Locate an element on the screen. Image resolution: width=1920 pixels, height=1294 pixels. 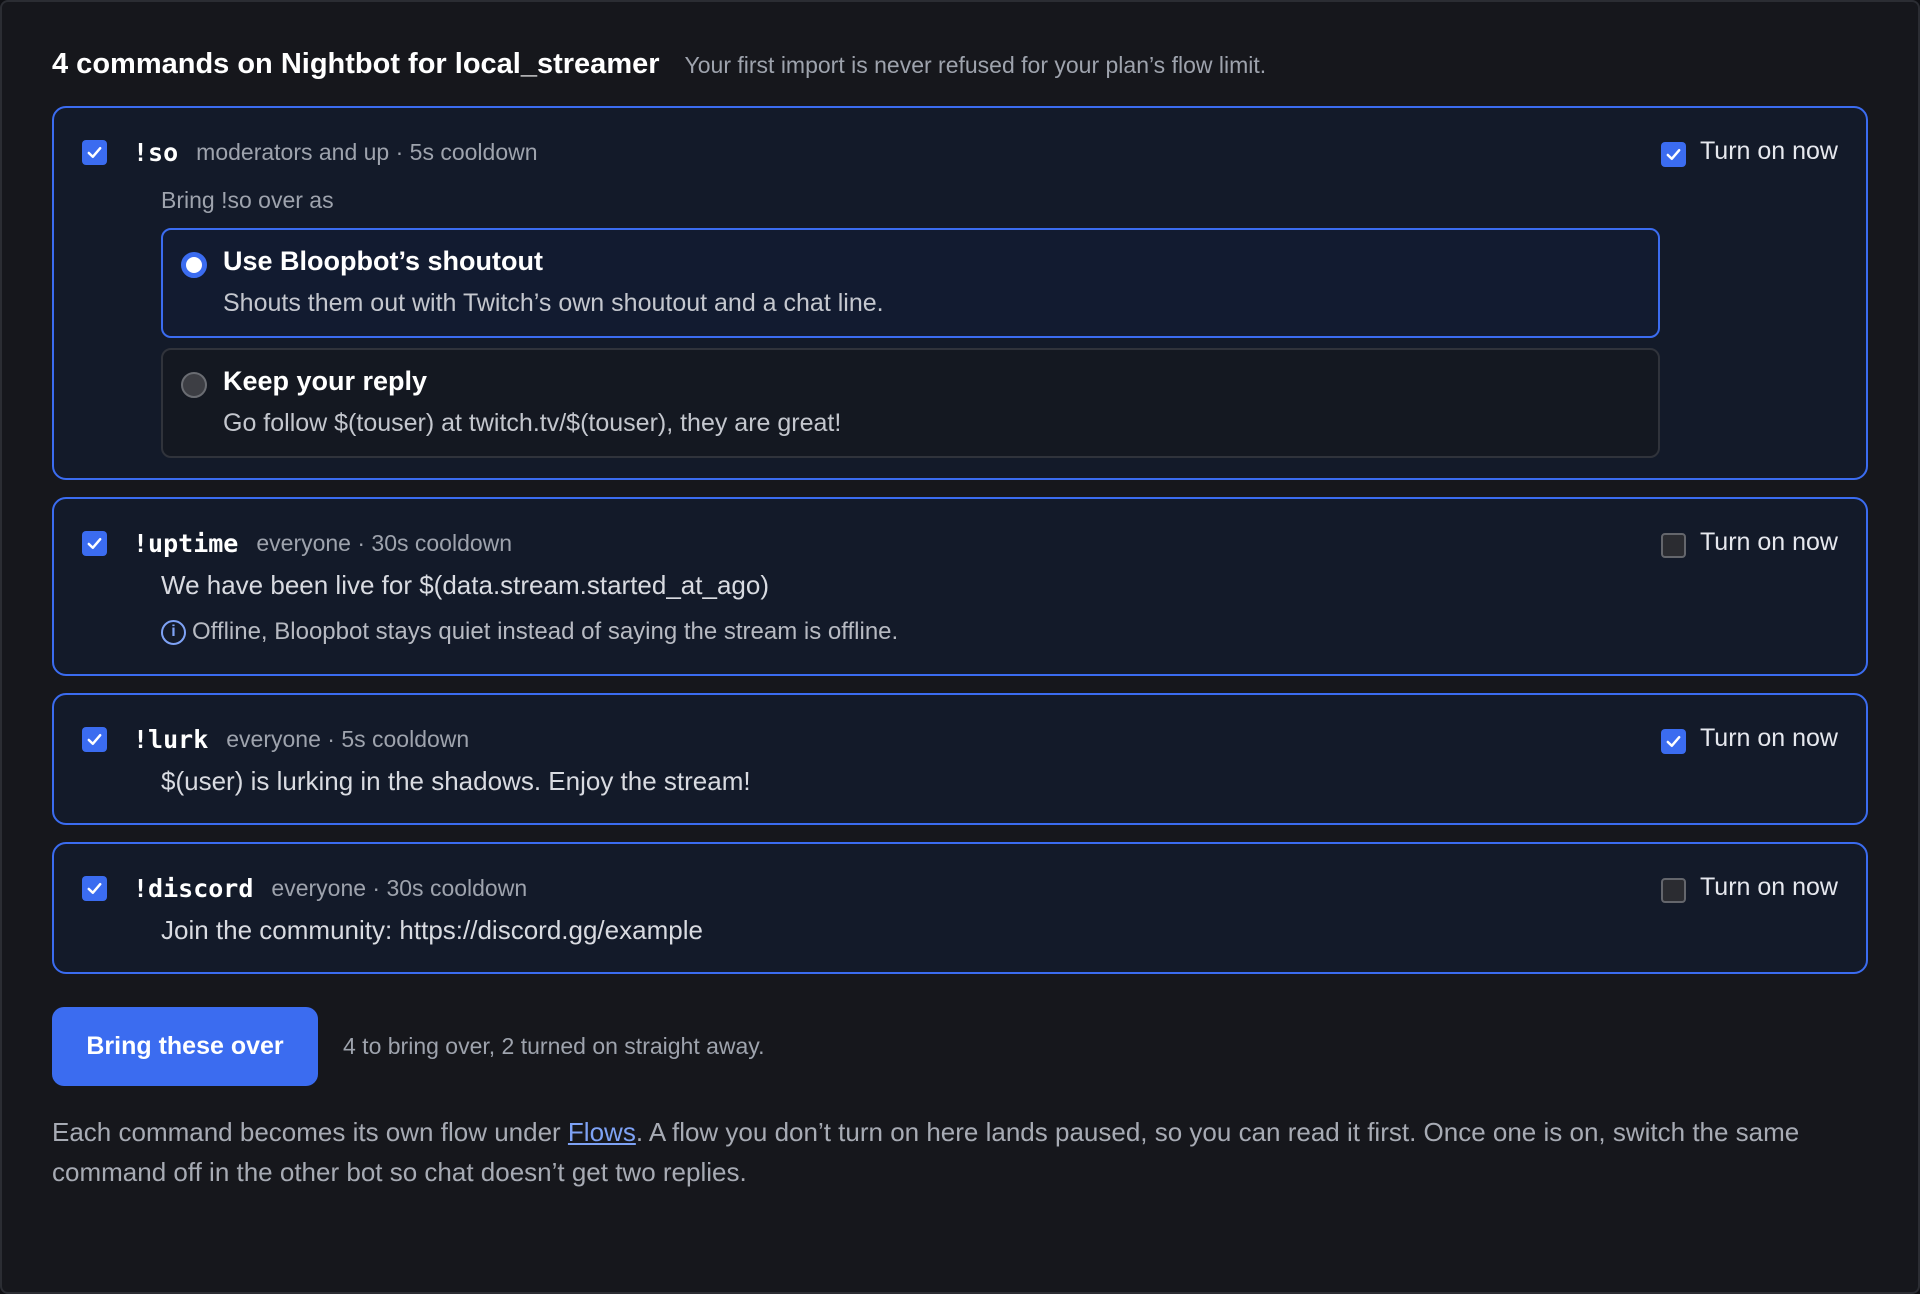
radio-unselected-icon is located at coordinates (194, 385).